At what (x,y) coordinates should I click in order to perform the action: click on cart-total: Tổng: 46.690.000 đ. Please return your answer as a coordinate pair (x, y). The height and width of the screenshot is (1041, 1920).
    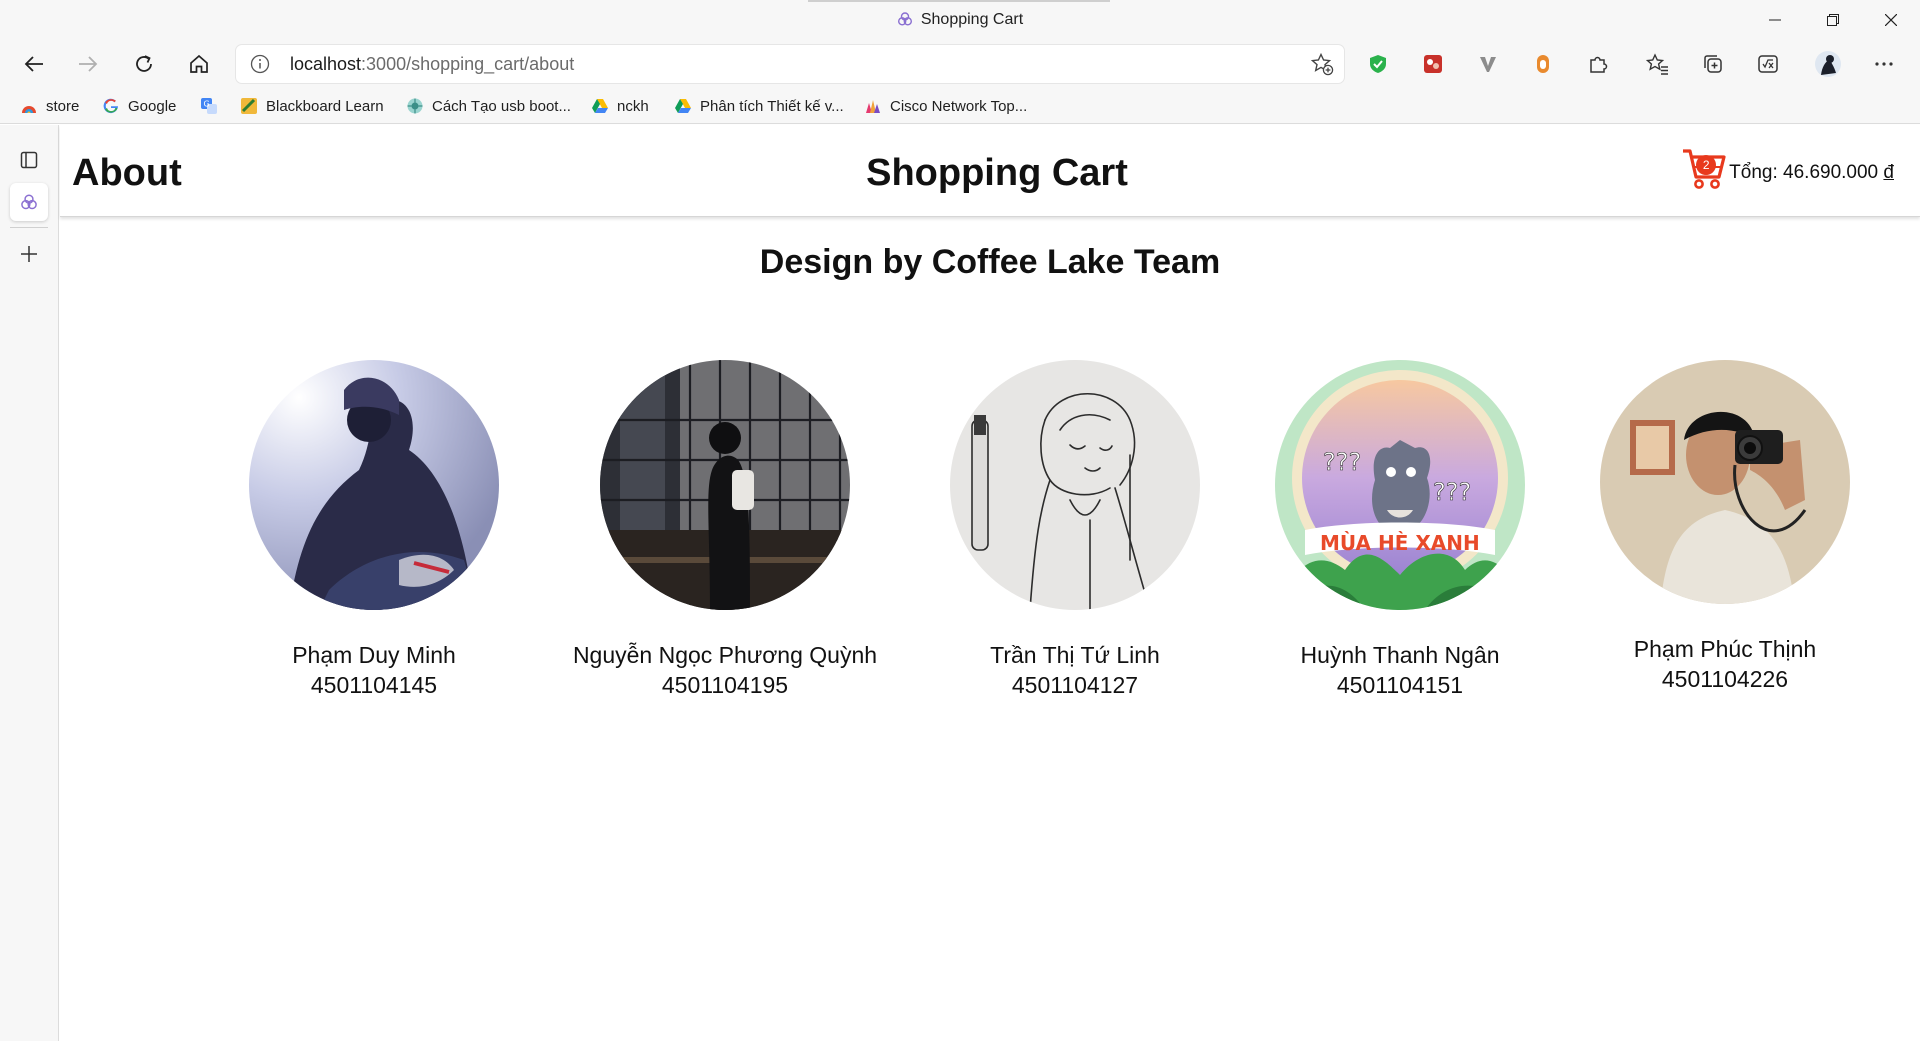
    Looking at the image, I should click on (1811, 173).